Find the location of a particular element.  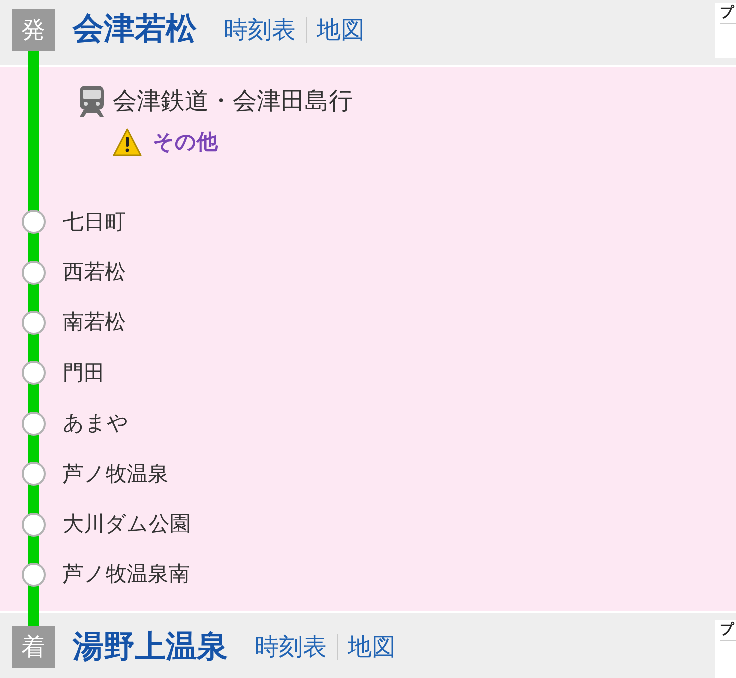

stop-name: 西若松 is located at coordinates (94, 273).